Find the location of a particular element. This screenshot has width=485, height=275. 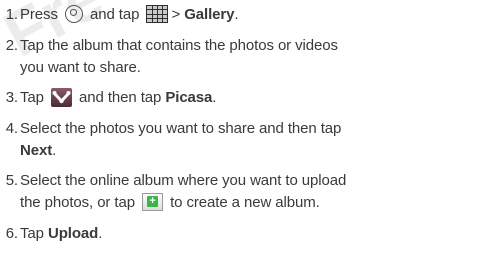

all-apps-grid-icon is located at coordinates (157, 14).